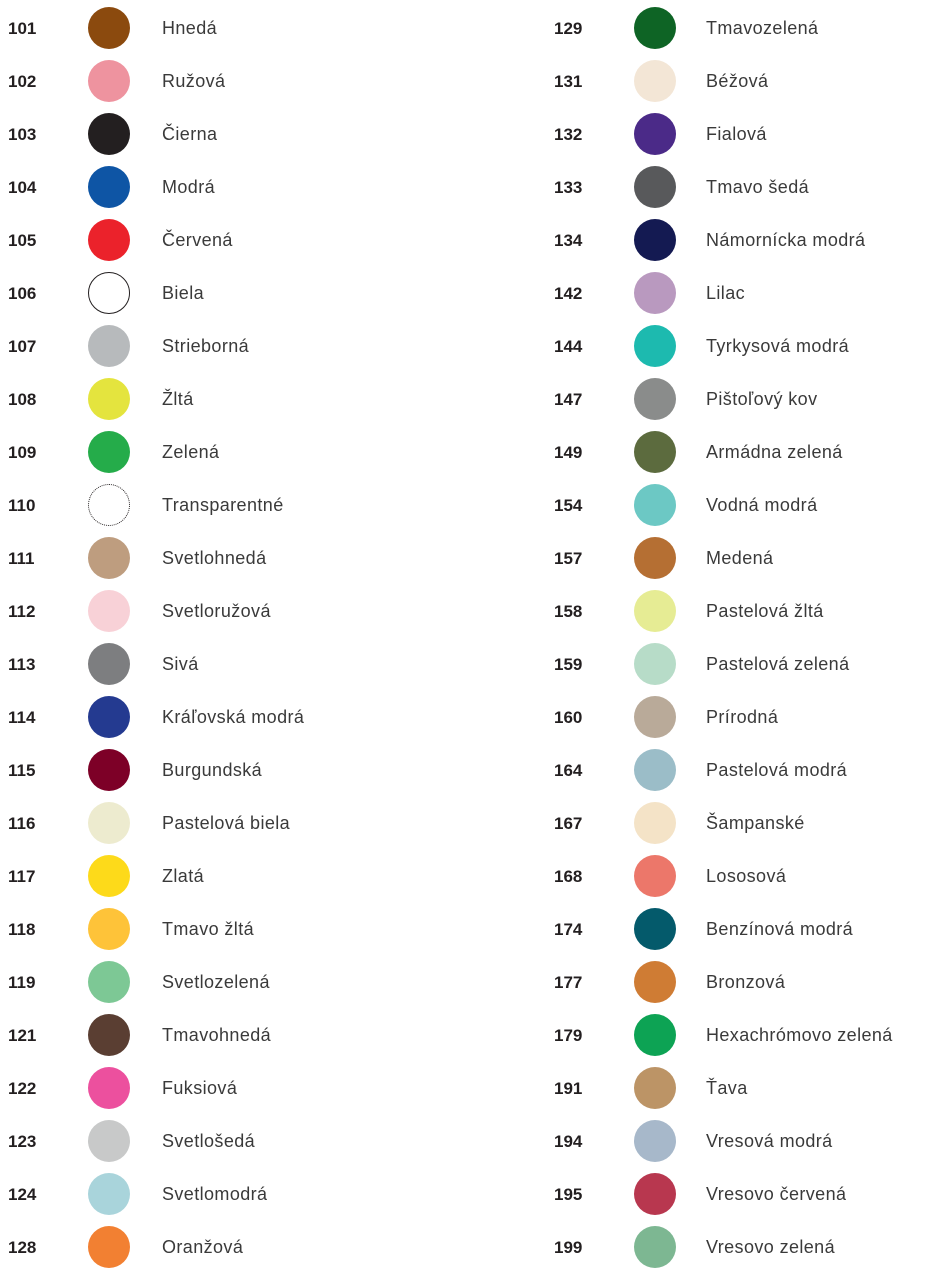 This screenshot has height=1274, width=932. I want to click on color-code: 124, so click(22, 1194).